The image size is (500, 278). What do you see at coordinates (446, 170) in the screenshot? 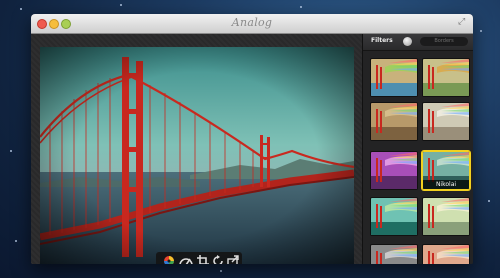
I see `filter-thumbnail: Nikolai` at bounding box center [446, 170].